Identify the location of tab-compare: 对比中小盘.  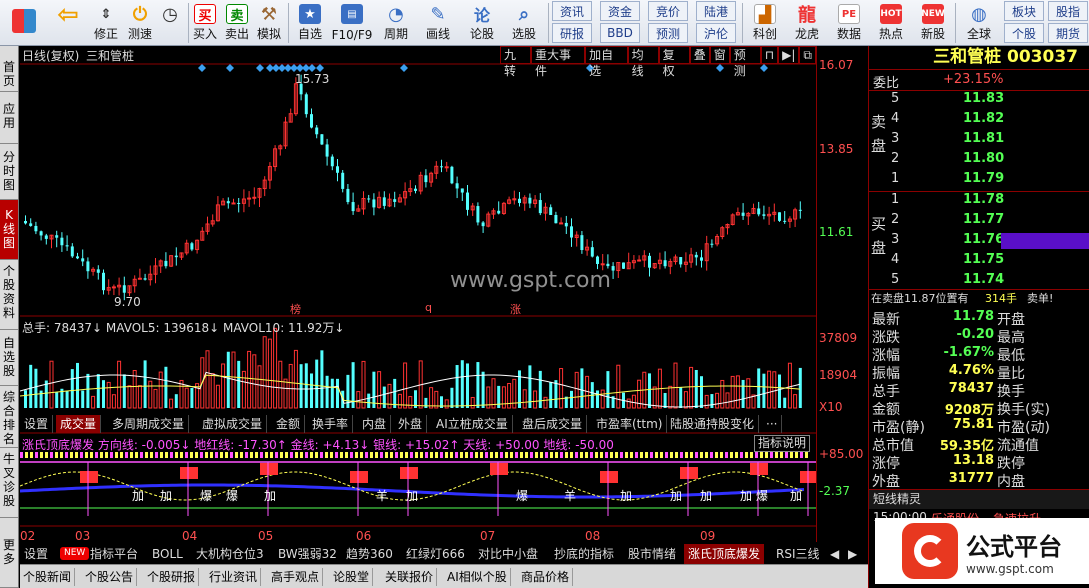
(508, 554).